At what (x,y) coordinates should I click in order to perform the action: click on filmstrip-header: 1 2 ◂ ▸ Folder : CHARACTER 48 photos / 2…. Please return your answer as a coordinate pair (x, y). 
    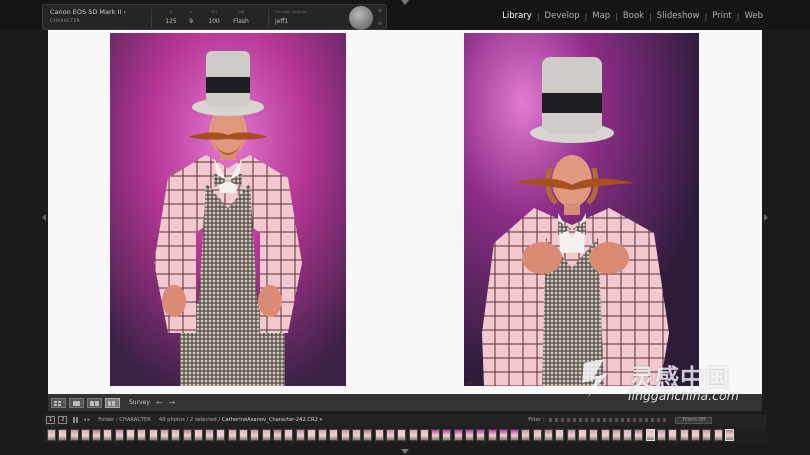
    Looking at the image, I should click on (405, 420).